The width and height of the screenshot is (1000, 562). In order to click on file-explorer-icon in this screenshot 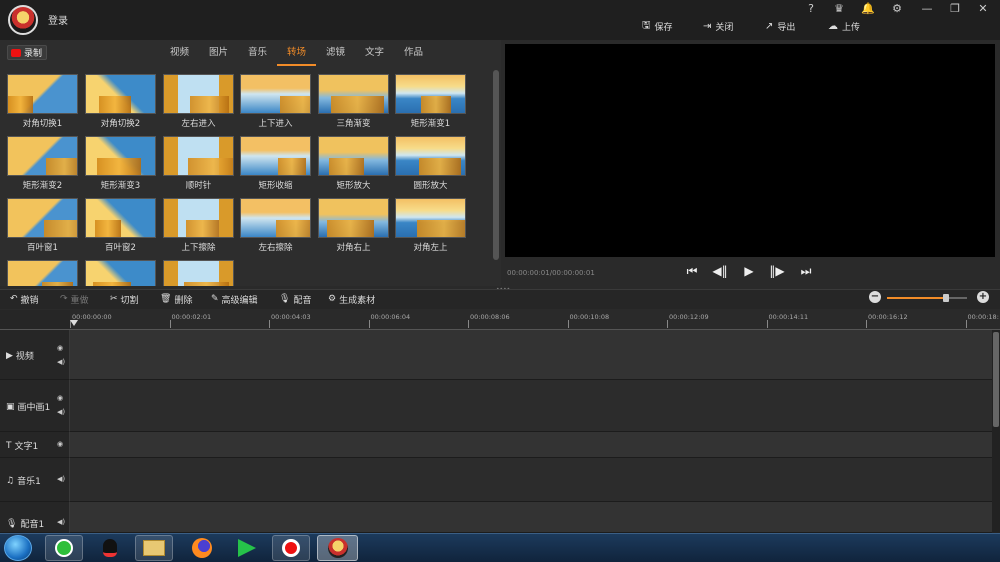, I will do `click(154, 548)`.